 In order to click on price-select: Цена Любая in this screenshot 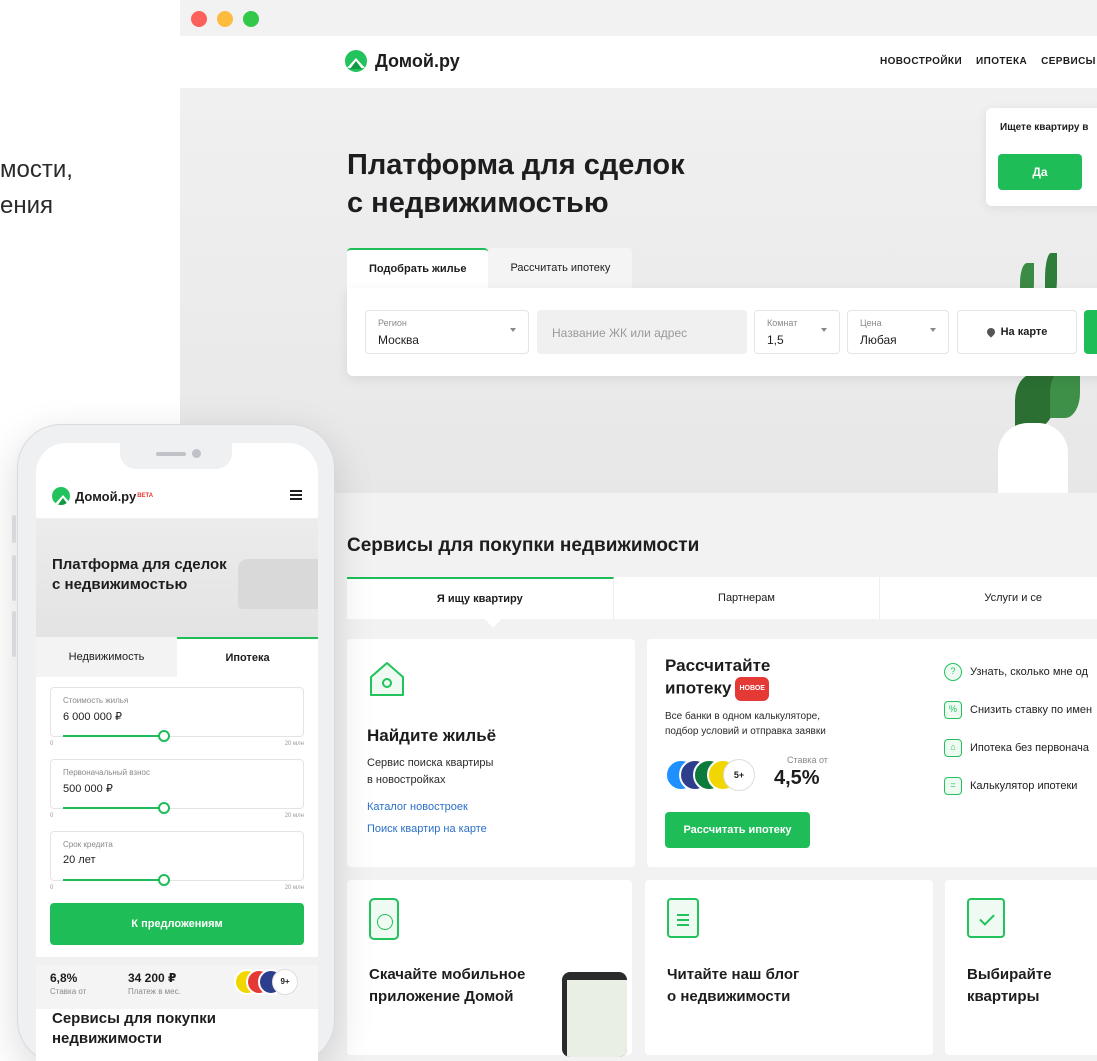, I will do `click(898, 332)`.